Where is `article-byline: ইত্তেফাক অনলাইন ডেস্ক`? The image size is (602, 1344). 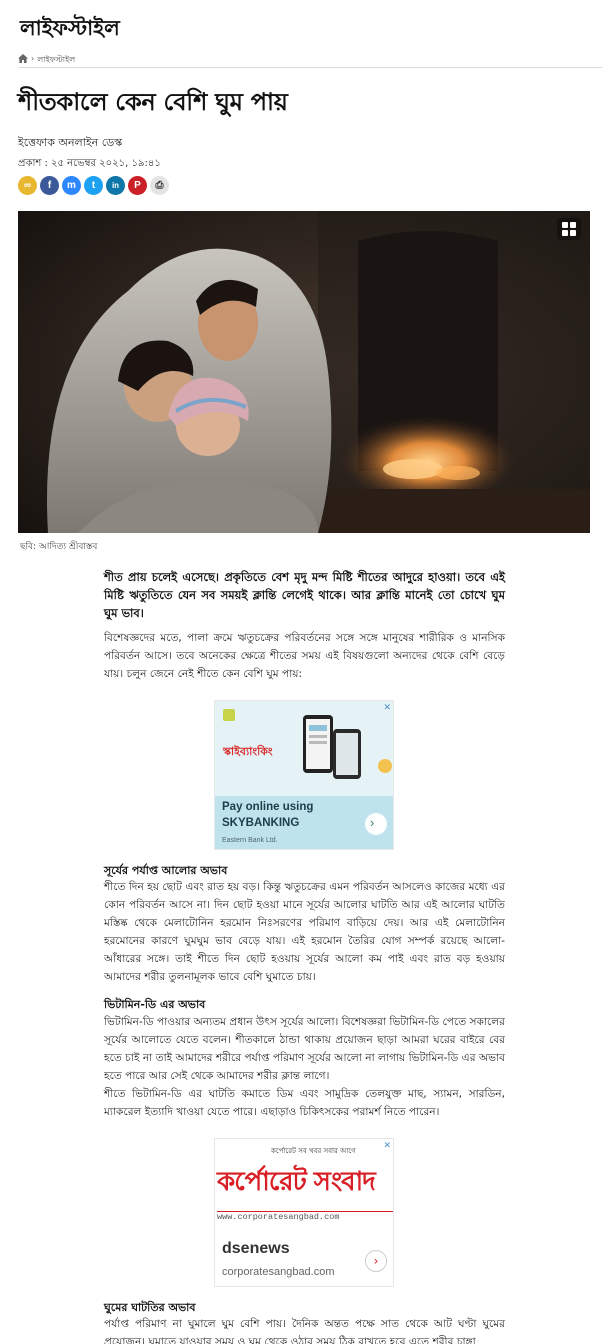
article-byline: ইত্তেফাক অনলাইন ডেস্ক is located at coordinates (70, 143).